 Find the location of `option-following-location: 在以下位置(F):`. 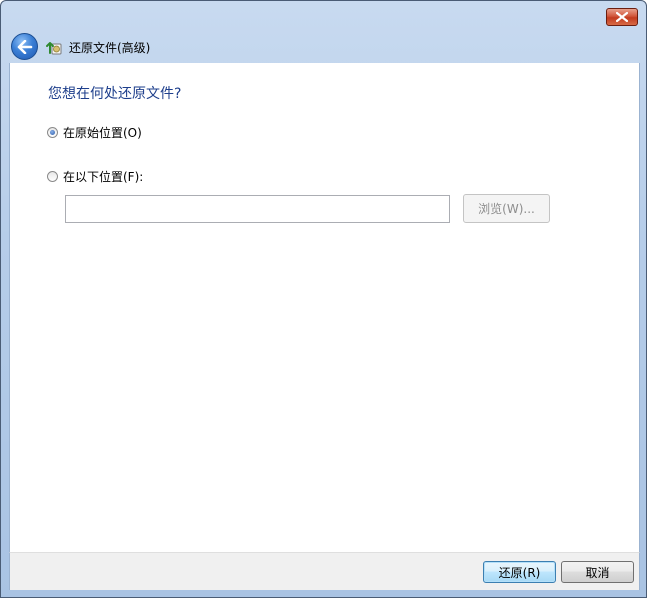

option-following-location: 在以下位置(F): is located at coordinates (95, 176).